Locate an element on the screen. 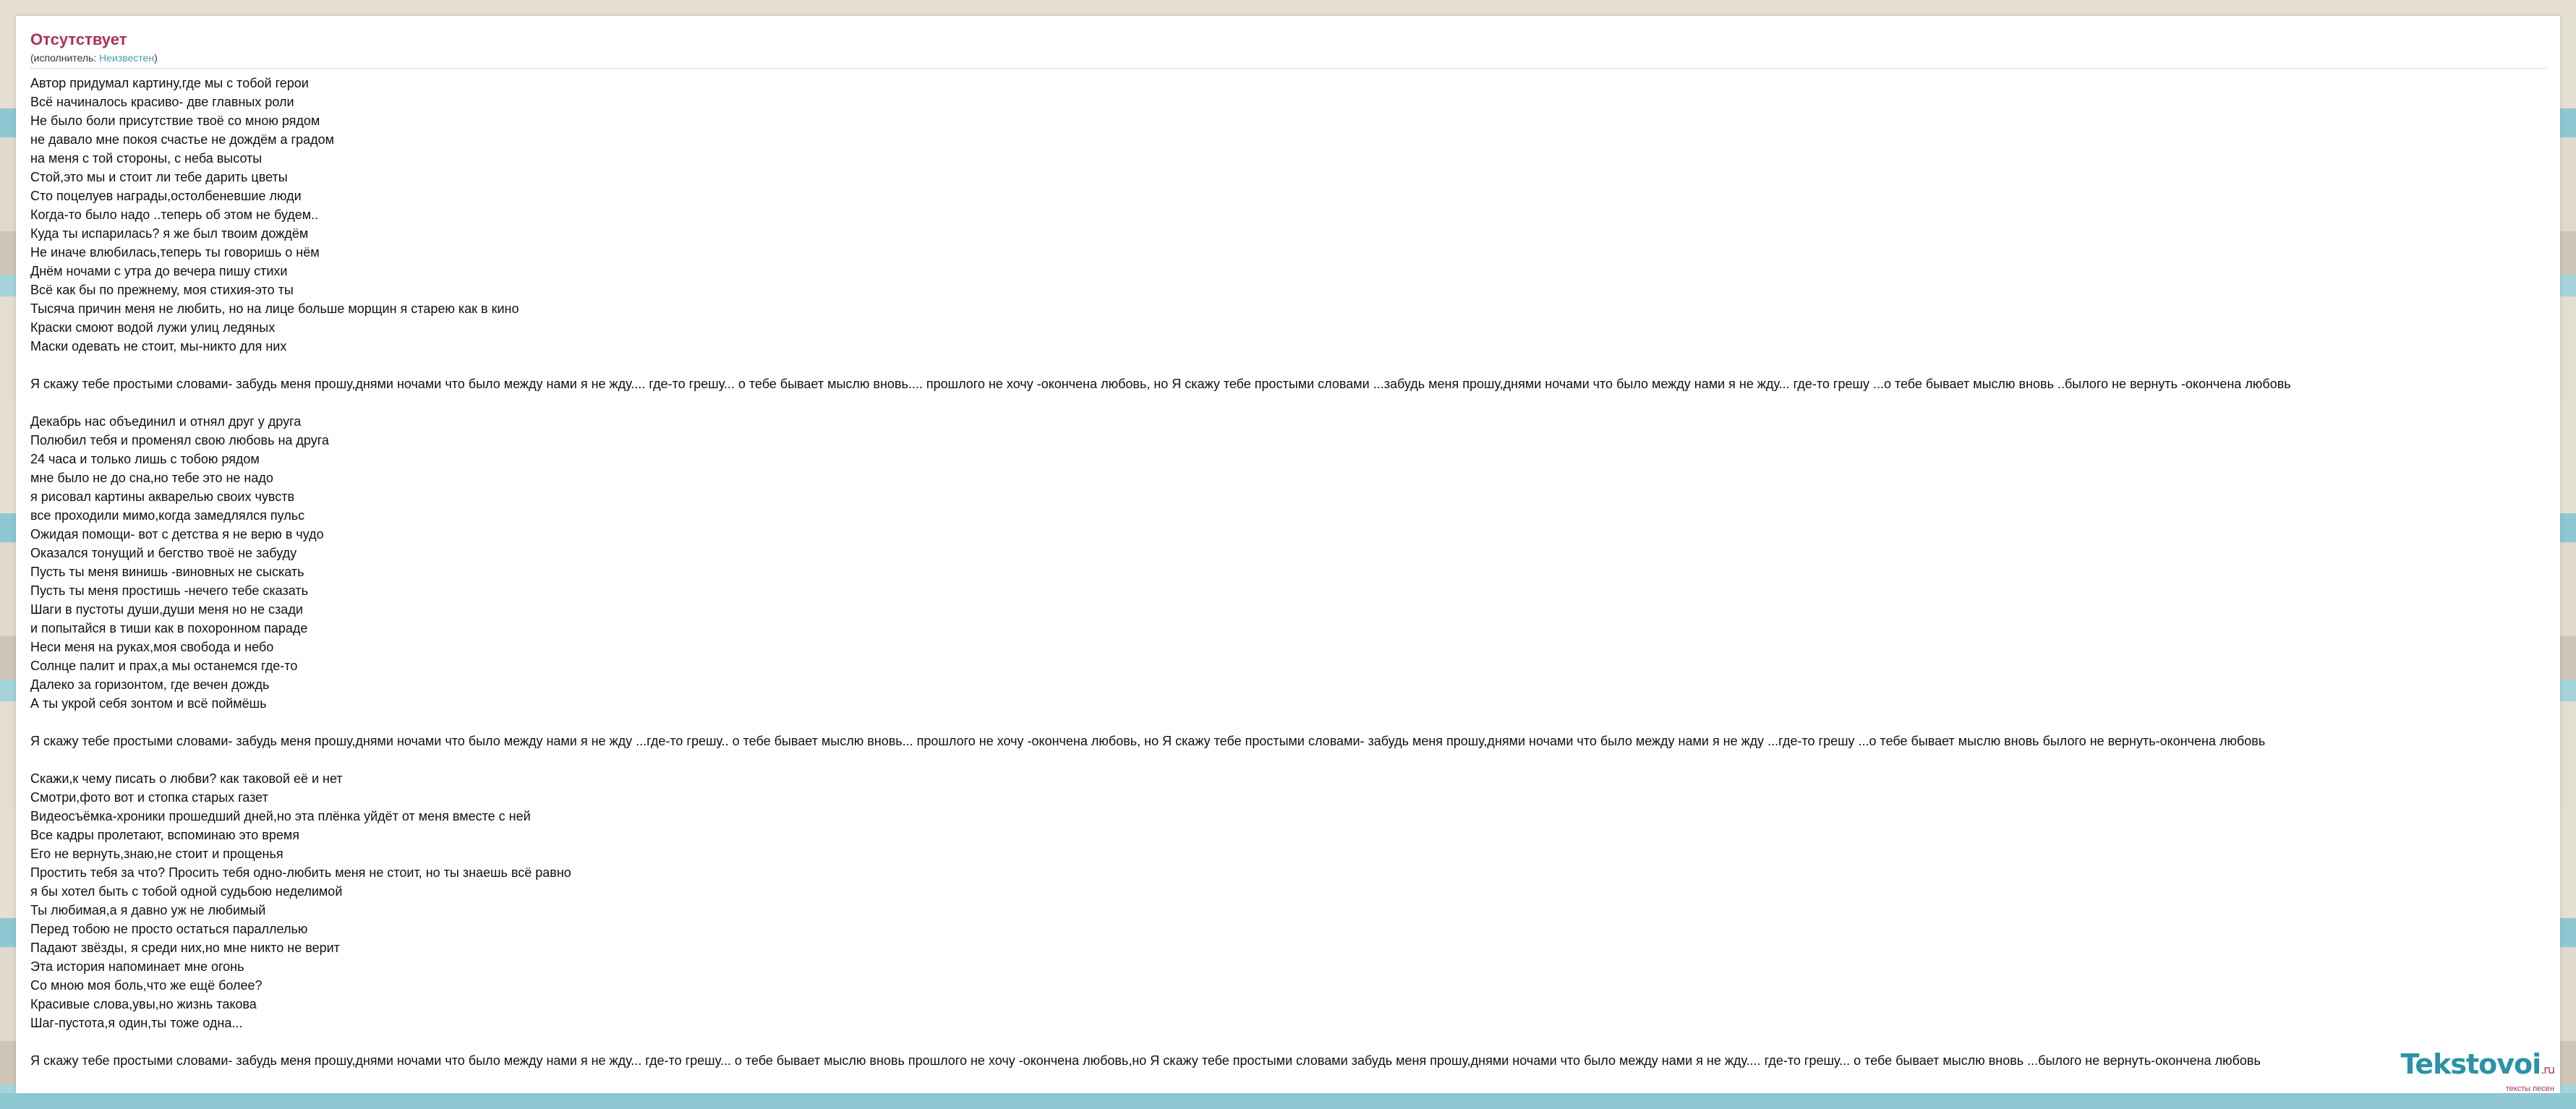 The height and width of the screenshot is (1109, 2576). logo-tagline: тексты песен is located at coordinates (2529, 1088).